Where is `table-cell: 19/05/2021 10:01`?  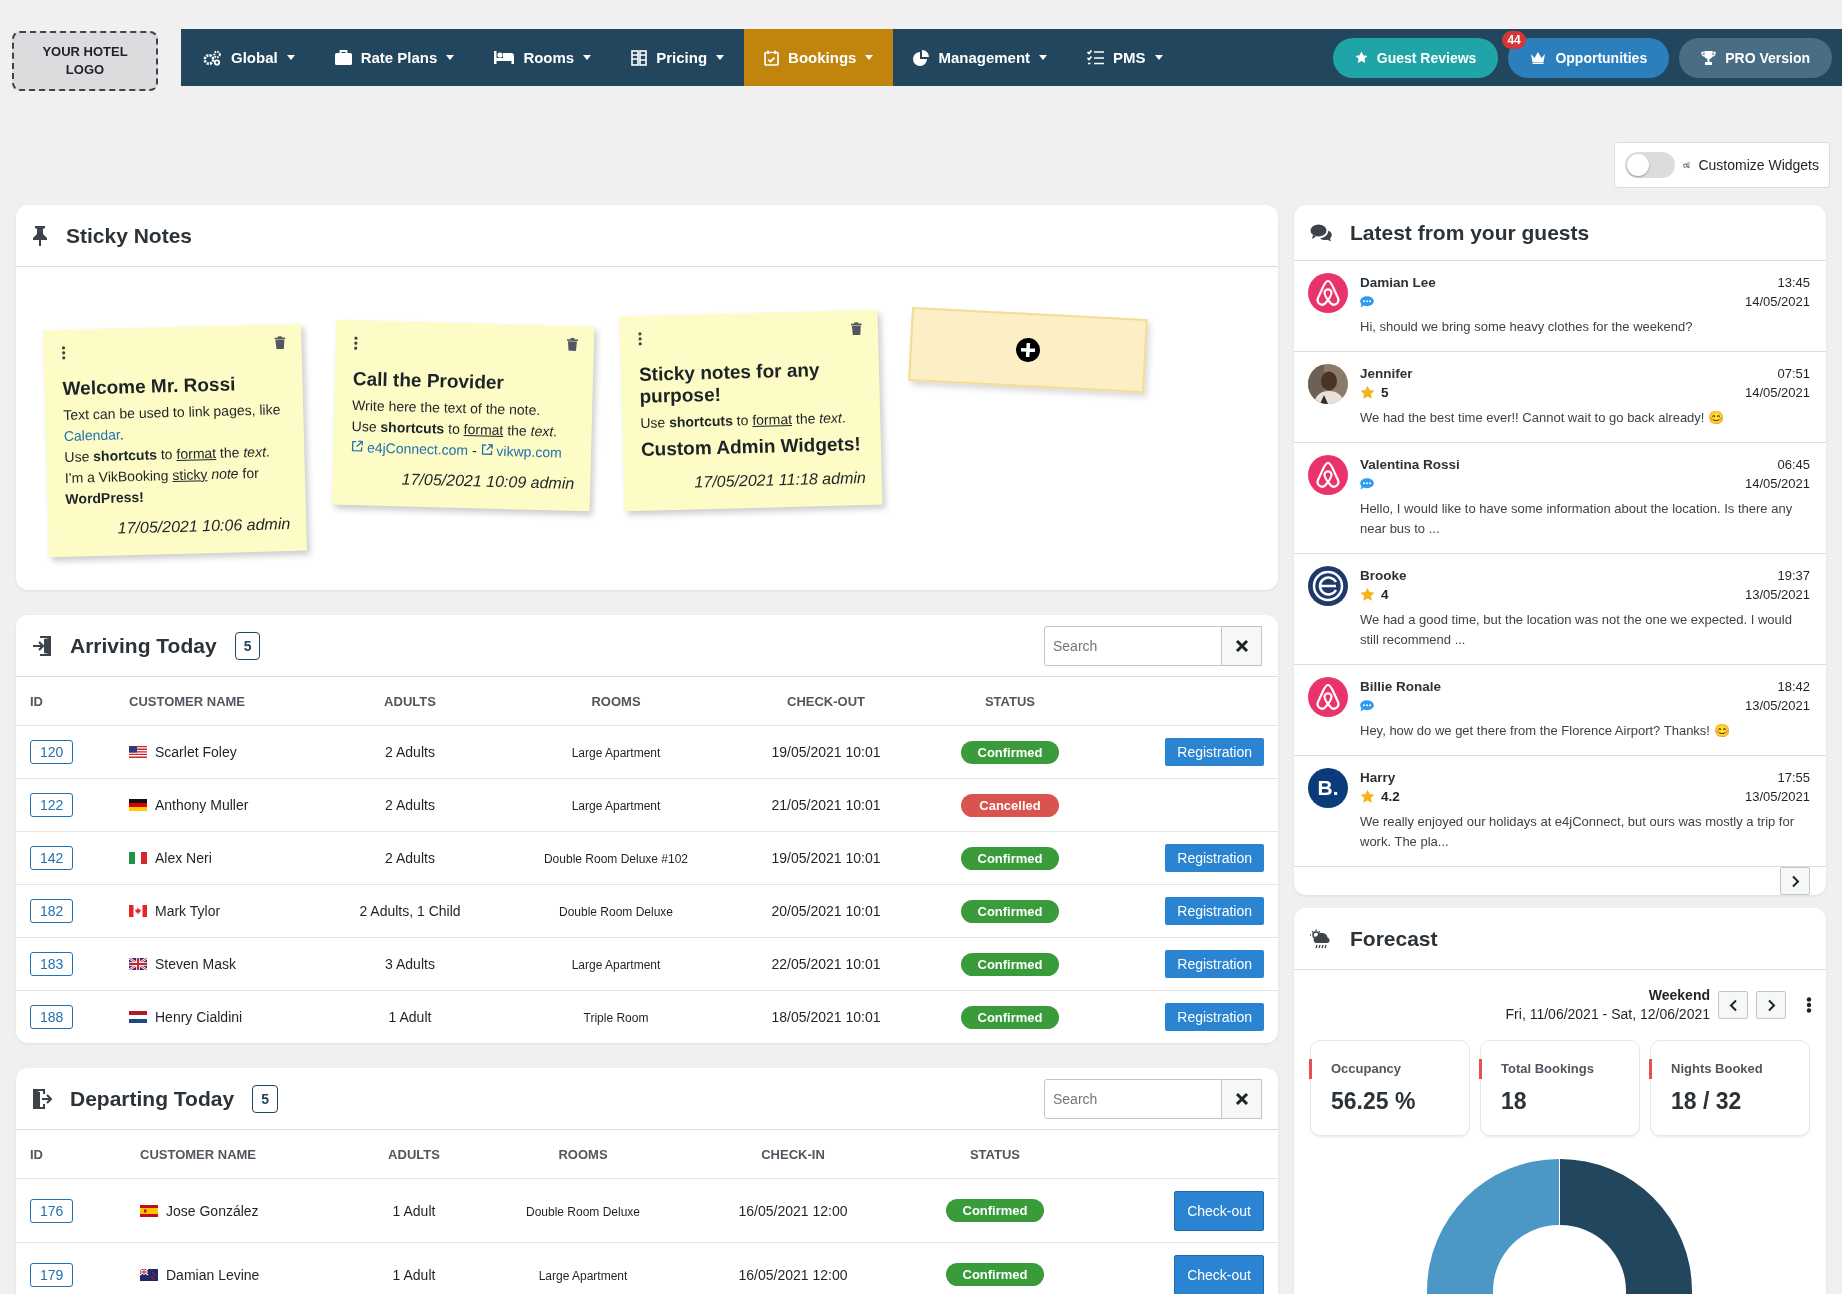 table-cell: 19/05/2021 10:01 is located at coordinates (826, 858).